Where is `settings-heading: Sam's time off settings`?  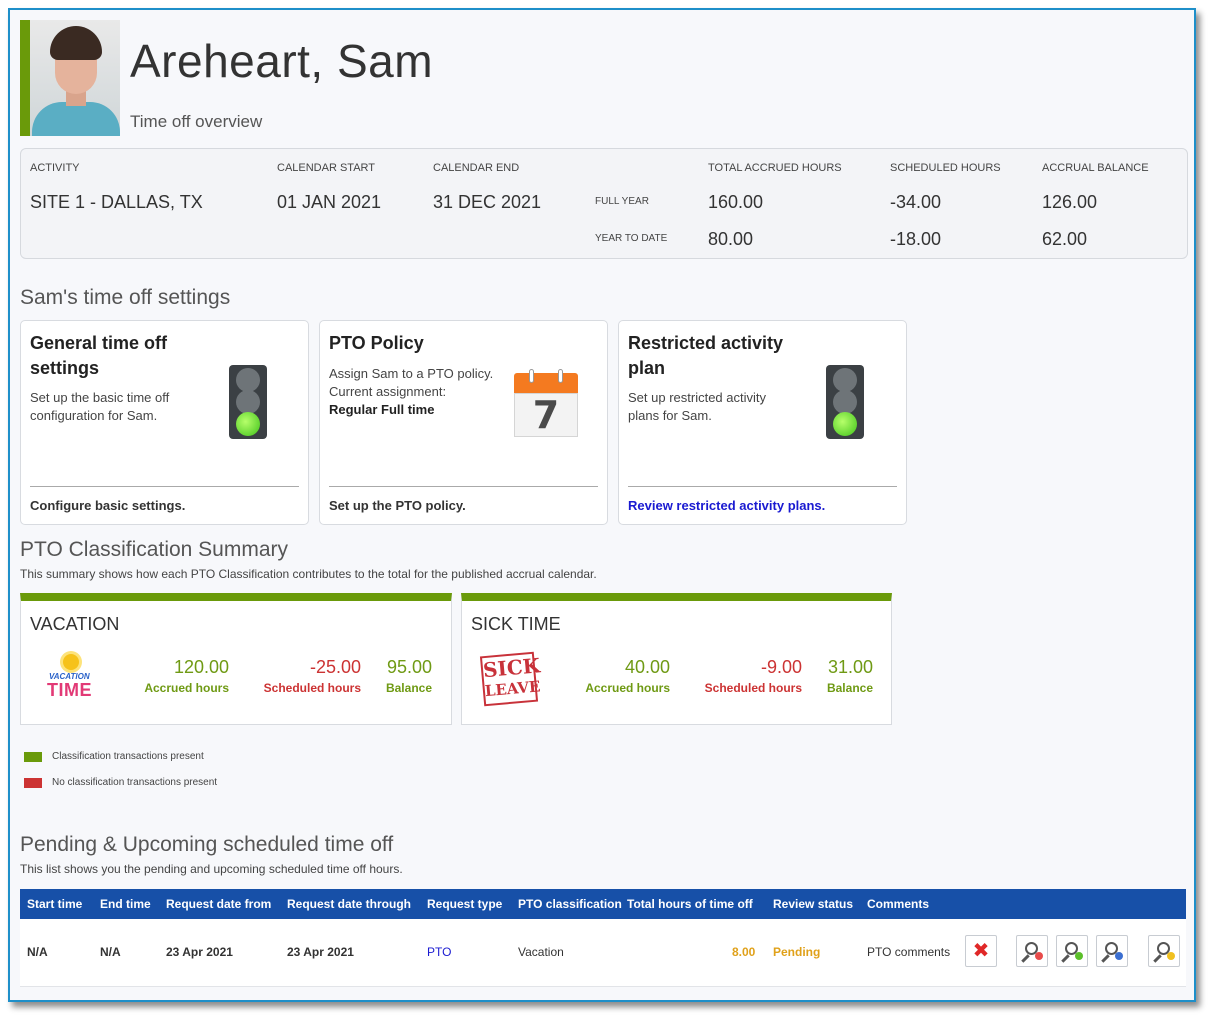 settings-heading: Sam's time off settings is located at coordinates (125, 297).